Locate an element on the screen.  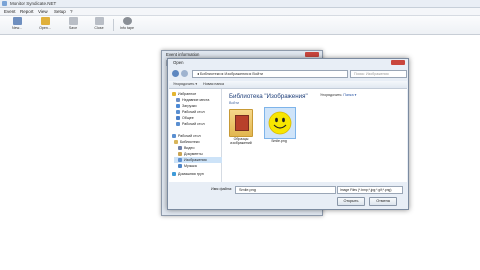
arrange-by: Упорядочить: Папка ▾ is located at coordinates (338, 95).